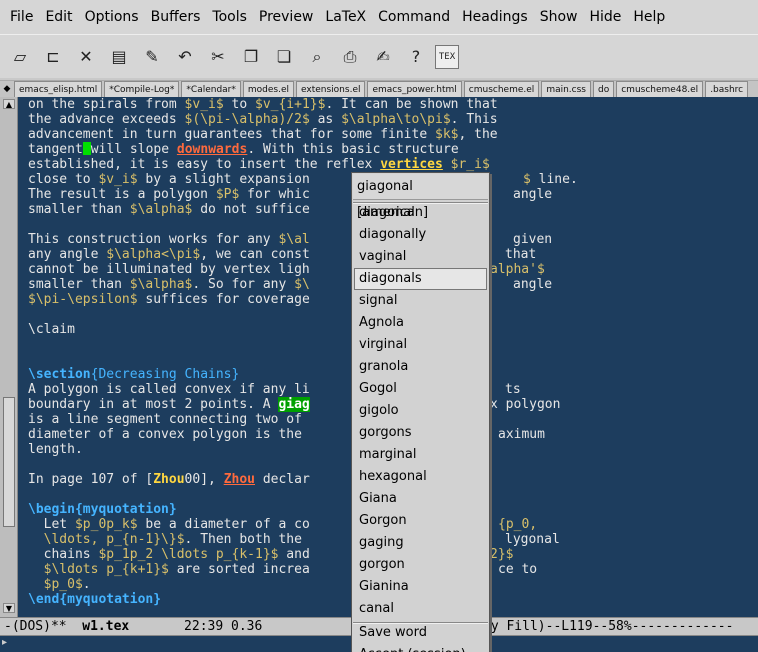 Image resolution: width=758 pixels, height=652 pixels. Describe the element at coordinates (550, 179) in the screenshot. I see `text-line-fragment: $ line.` at that location.